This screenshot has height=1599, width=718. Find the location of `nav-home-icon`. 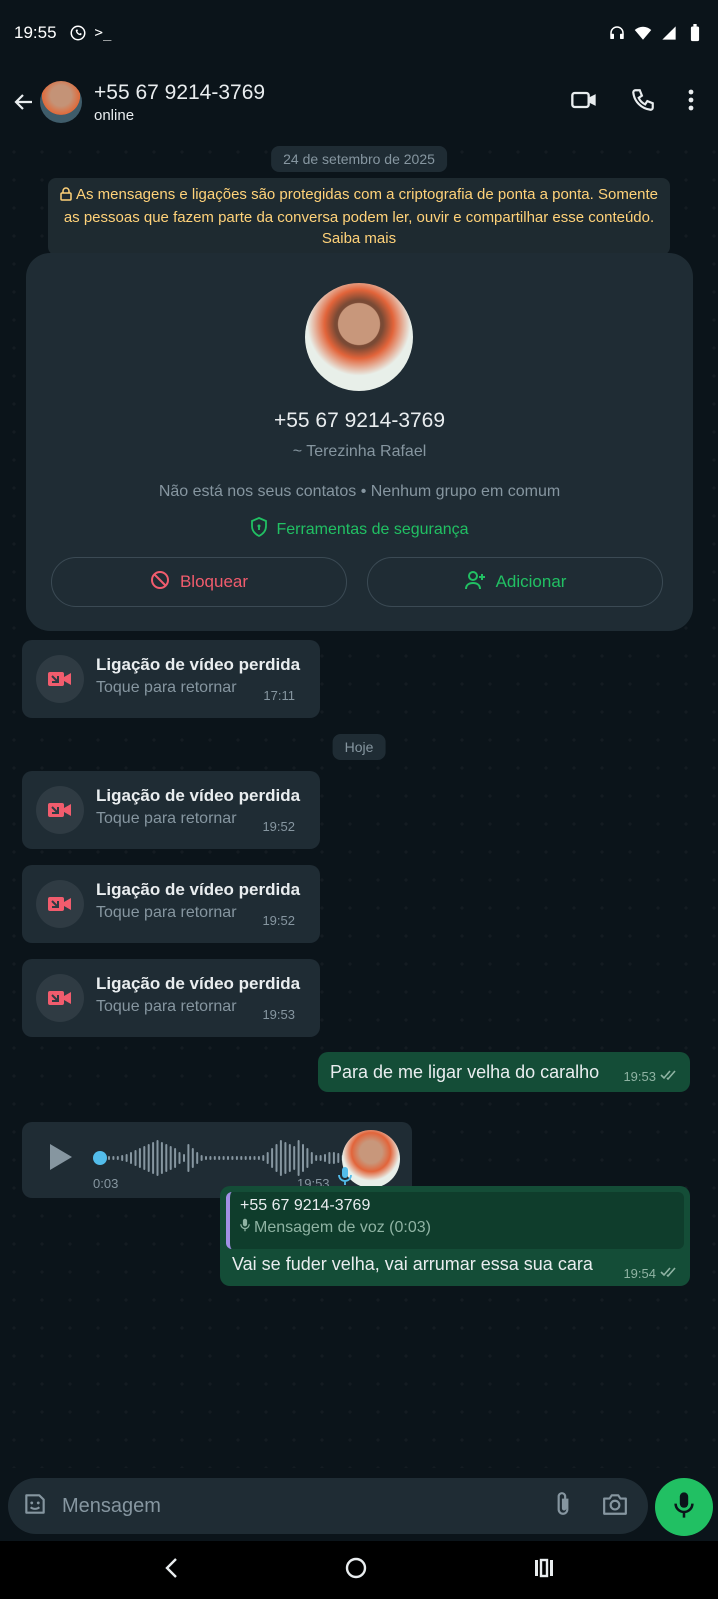

nav-home-icon is located at coordinates (356, 1570).